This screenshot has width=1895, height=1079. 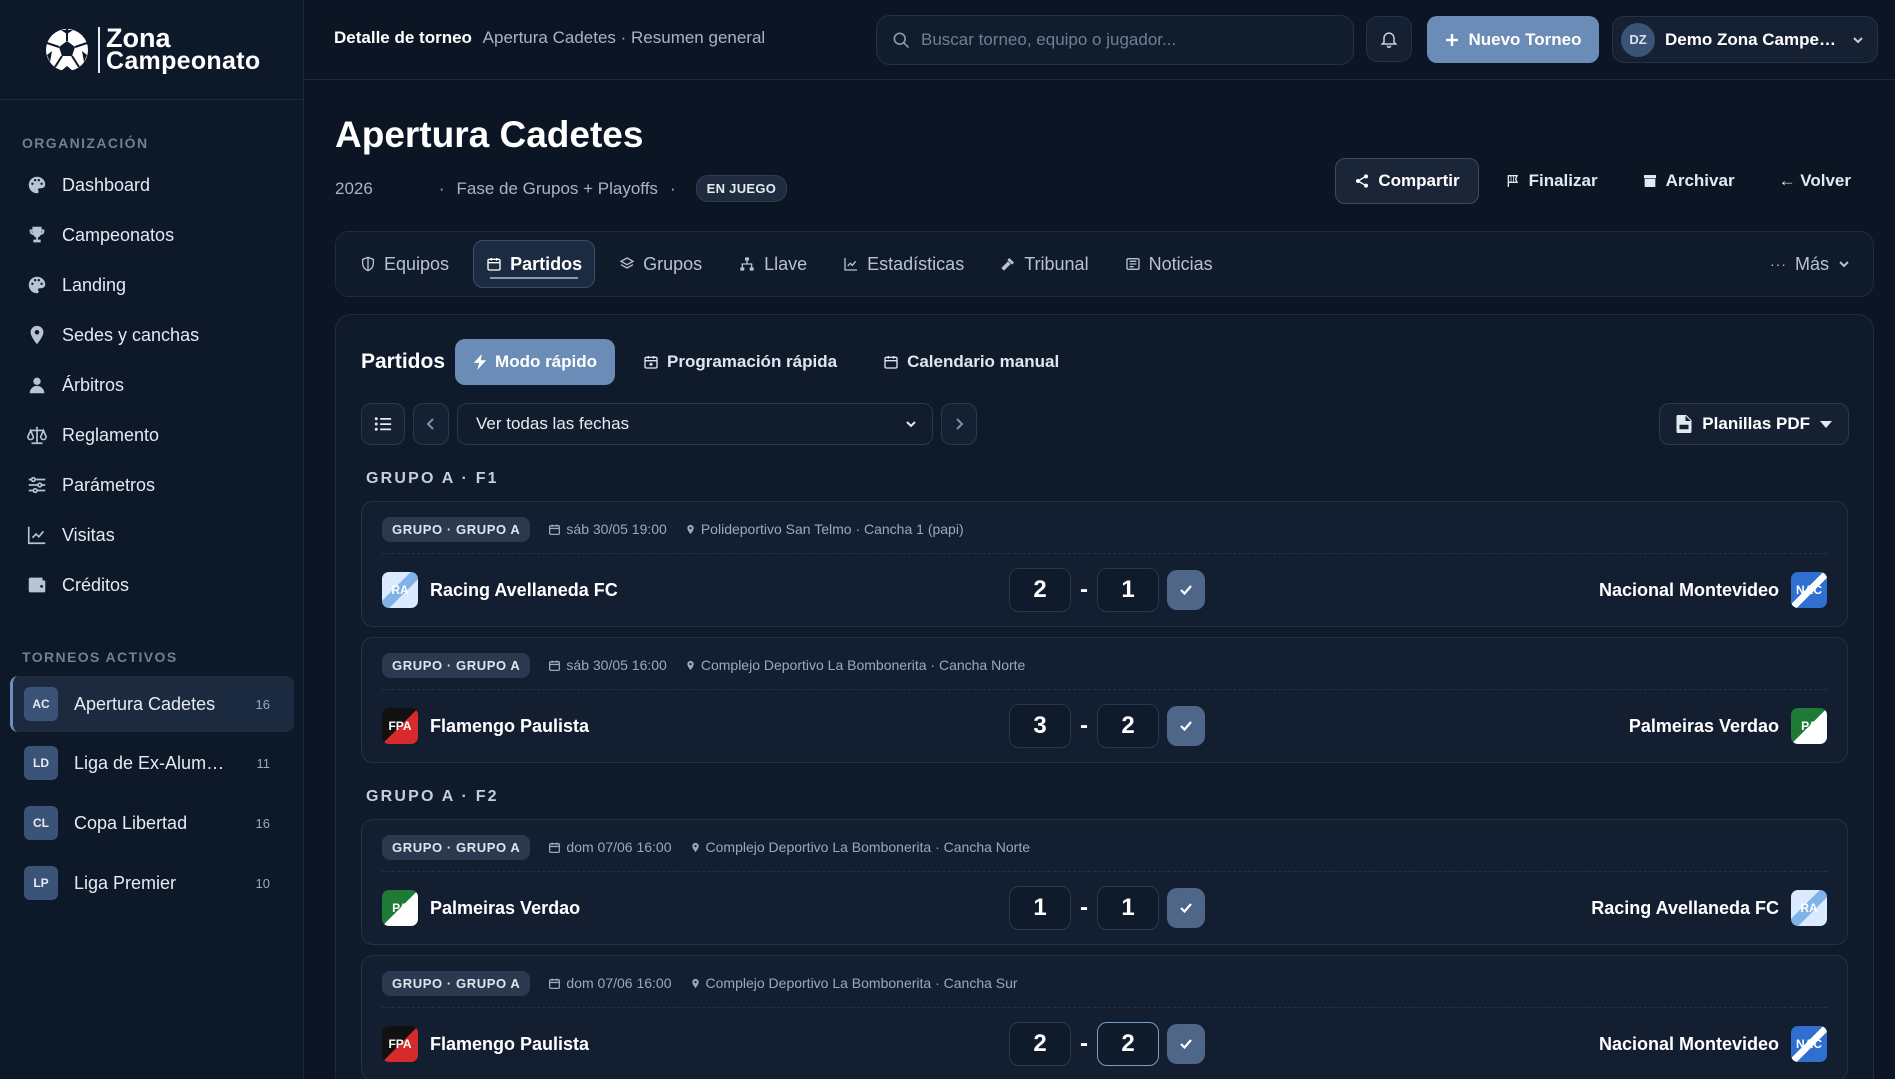 What do you see at coordinates (494, 264) in the screenshot?
I see `calendar-icon` at bounding box center [494, 264].